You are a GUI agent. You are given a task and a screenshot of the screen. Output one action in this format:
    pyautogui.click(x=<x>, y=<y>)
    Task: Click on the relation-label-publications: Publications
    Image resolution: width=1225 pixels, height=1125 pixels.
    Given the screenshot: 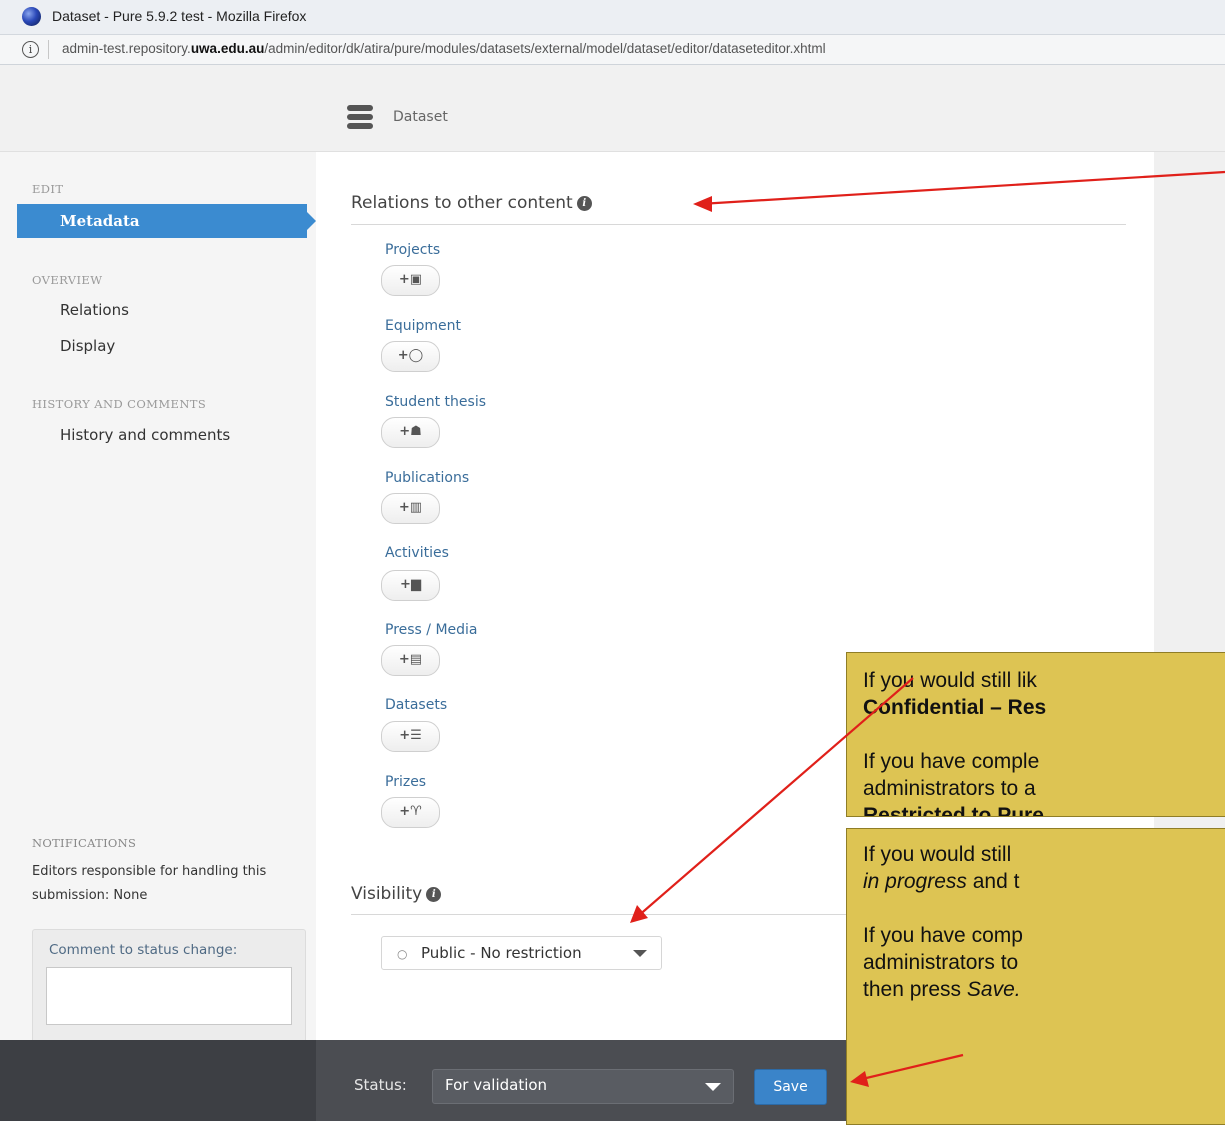 What is the action you would take?
    pyautogui.click(x=427, y=478)
    